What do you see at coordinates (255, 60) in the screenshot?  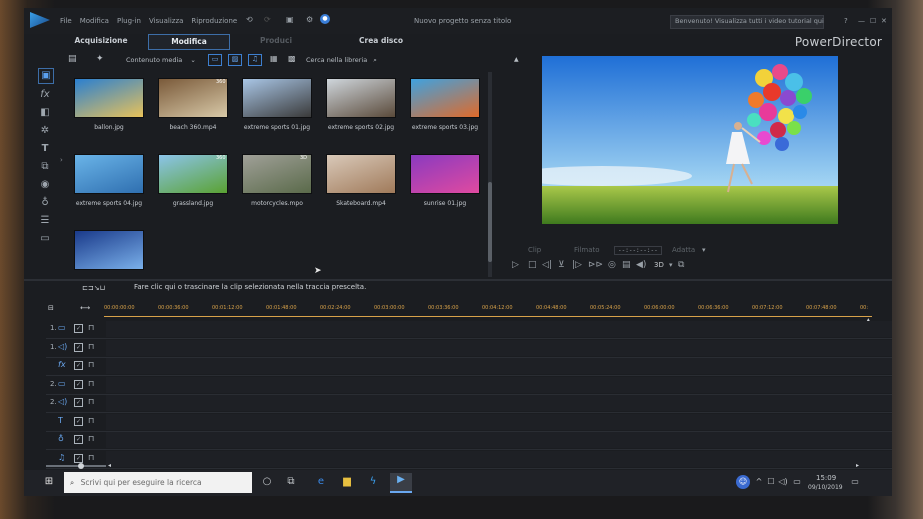 I see `view-audio-icon: ♫` at bounding box center [255, 60].